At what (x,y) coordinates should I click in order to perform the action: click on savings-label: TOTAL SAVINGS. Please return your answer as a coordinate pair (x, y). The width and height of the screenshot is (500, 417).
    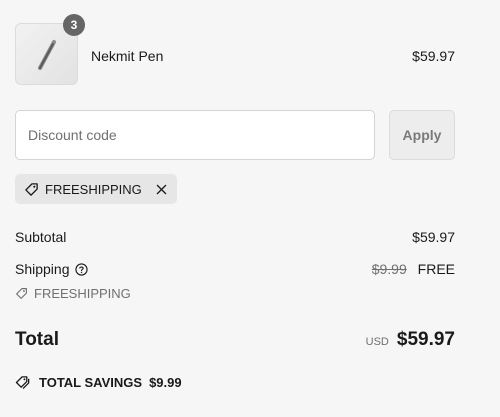
    Looking at the image, I should click on (91, 382).